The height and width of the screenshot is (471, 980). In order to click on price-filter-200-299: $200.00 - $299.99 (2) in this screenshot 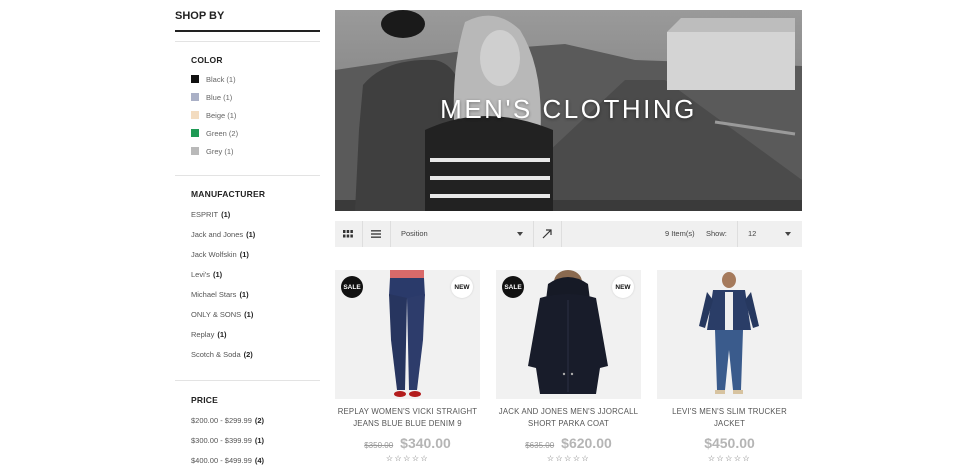, I will do `click(227, 420)`.